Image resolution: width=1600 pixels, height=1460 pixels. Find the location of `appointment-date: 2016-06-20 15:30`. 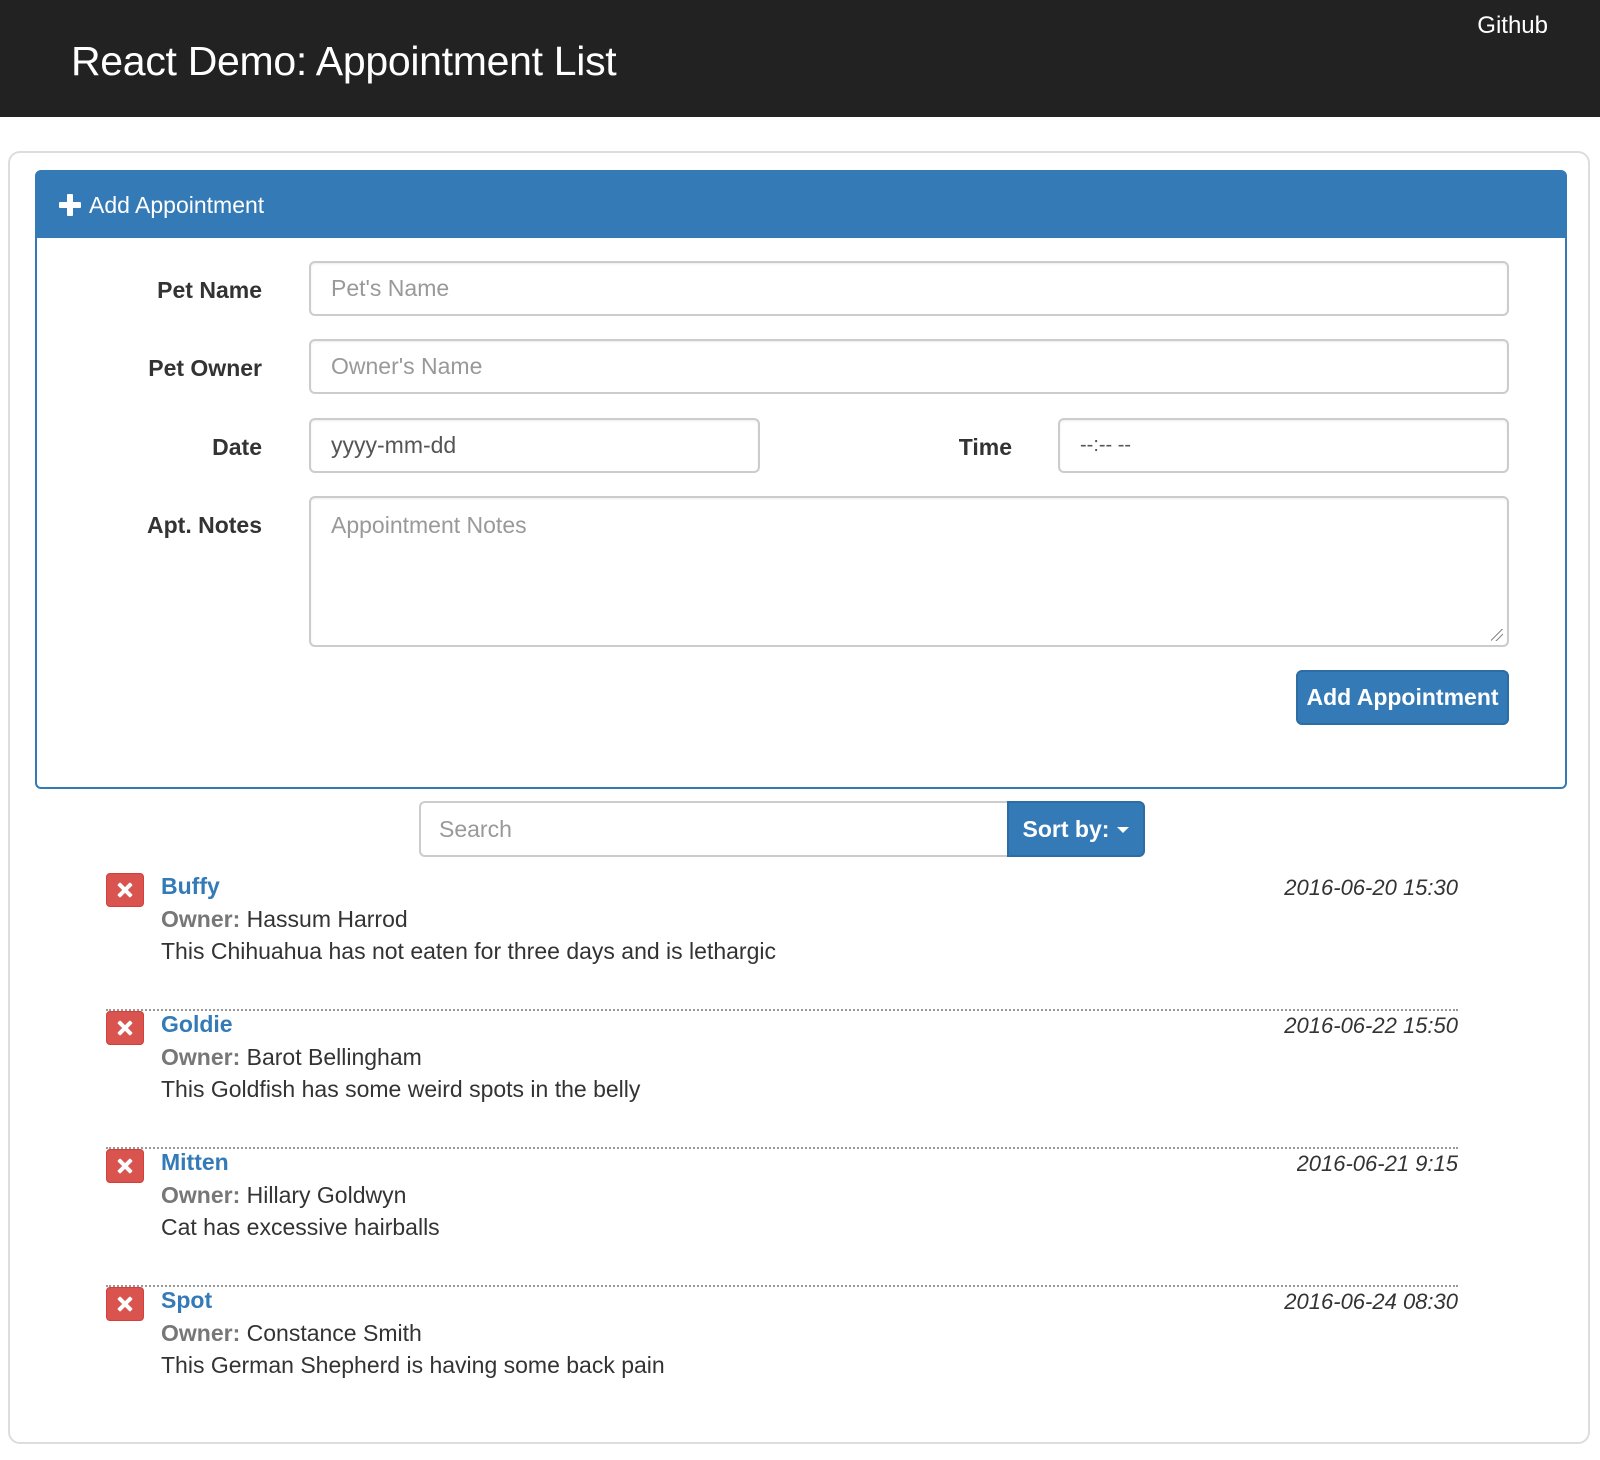

appointment-date: 2016-06-20 15:30 is located at coordinates (1371, 887).